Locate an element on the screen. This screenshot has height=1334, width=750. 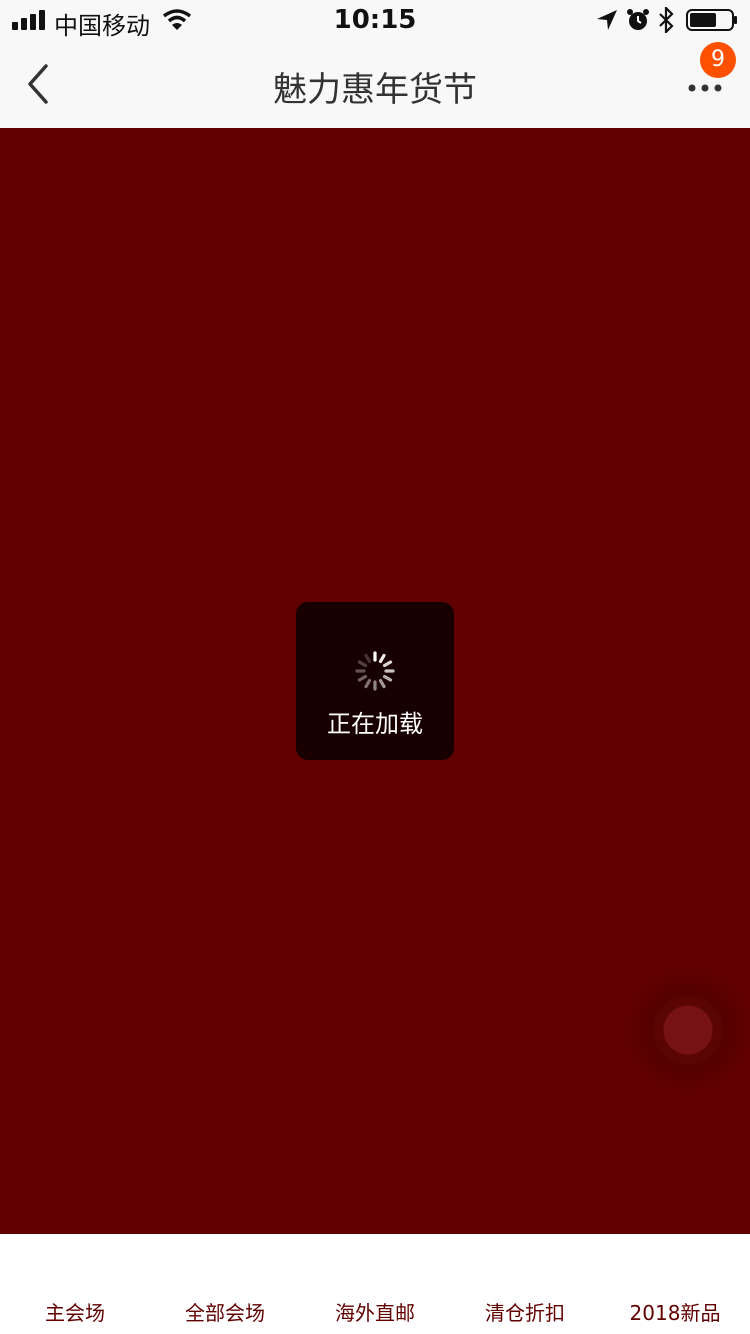
battery-icon is located at coordinates (711, 20).